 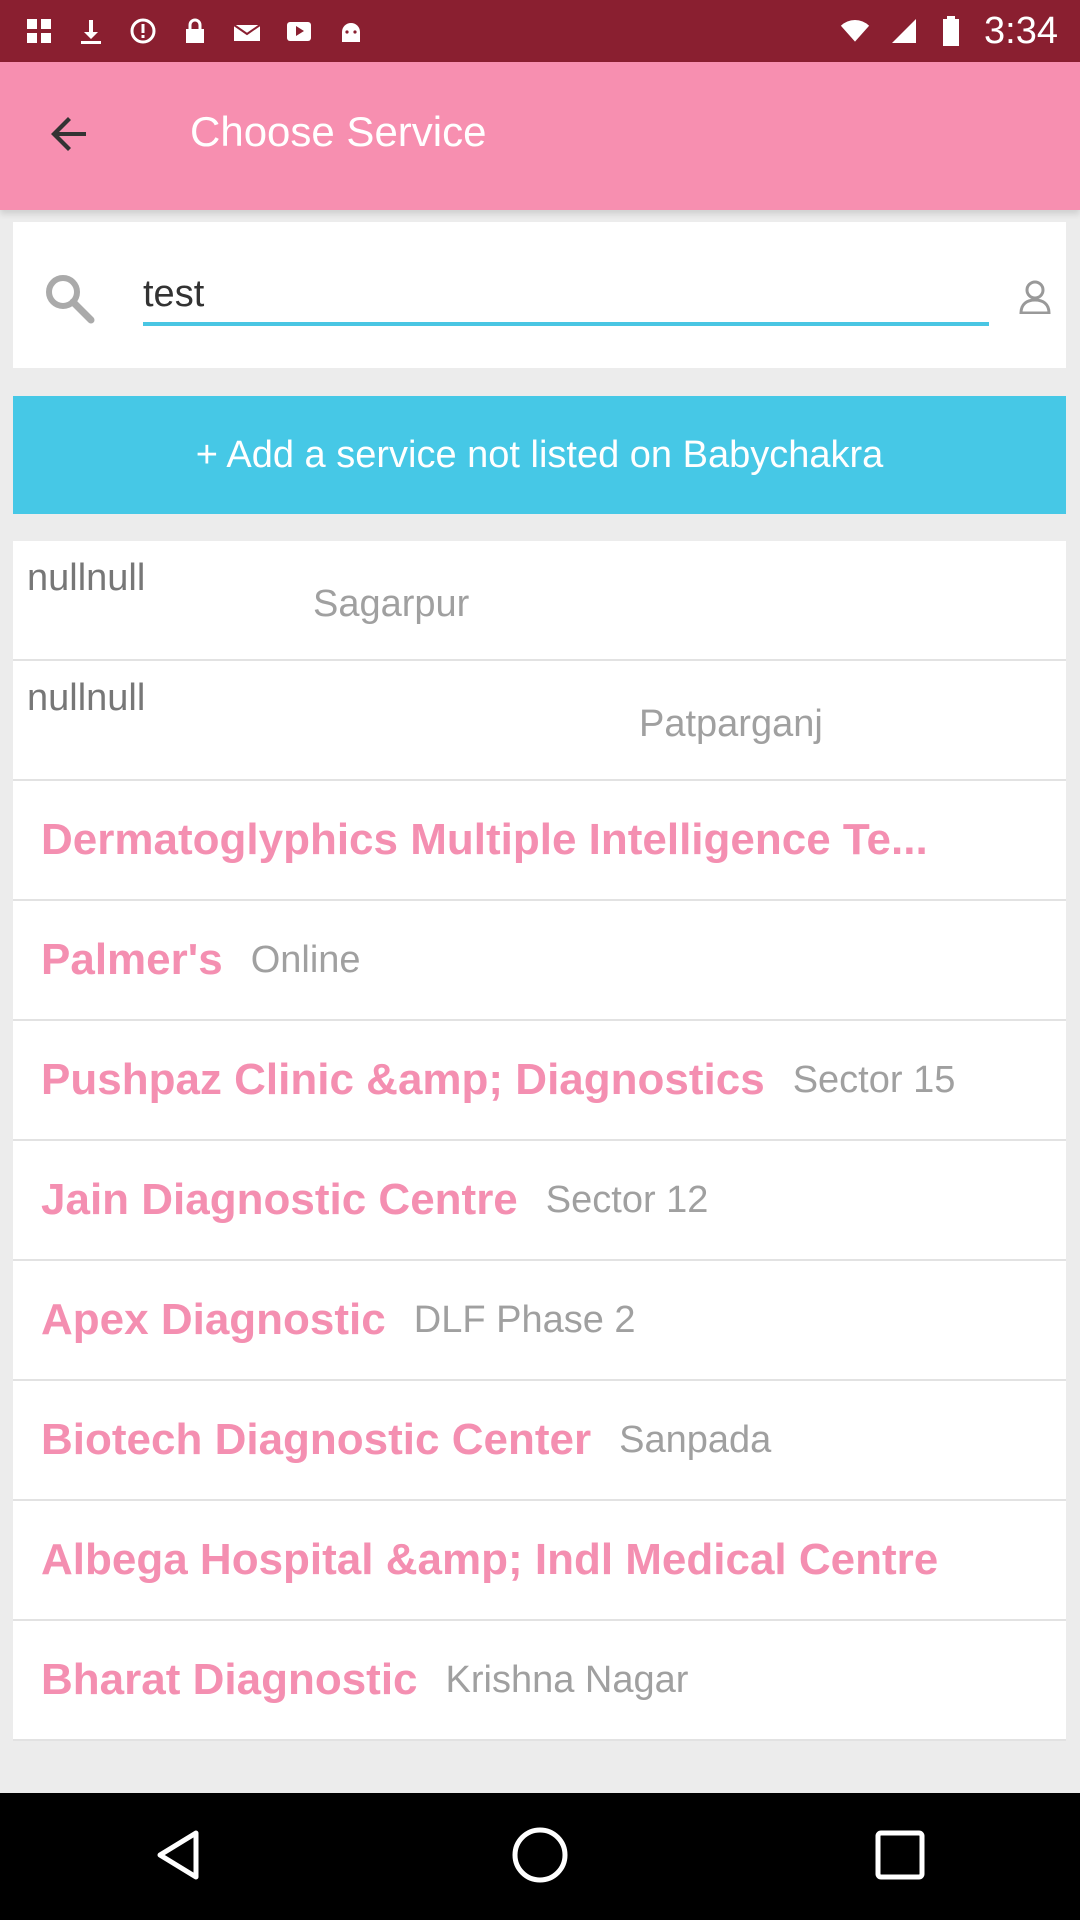 I want to click on status-bar: 3:34, so click(x=540, y=31).